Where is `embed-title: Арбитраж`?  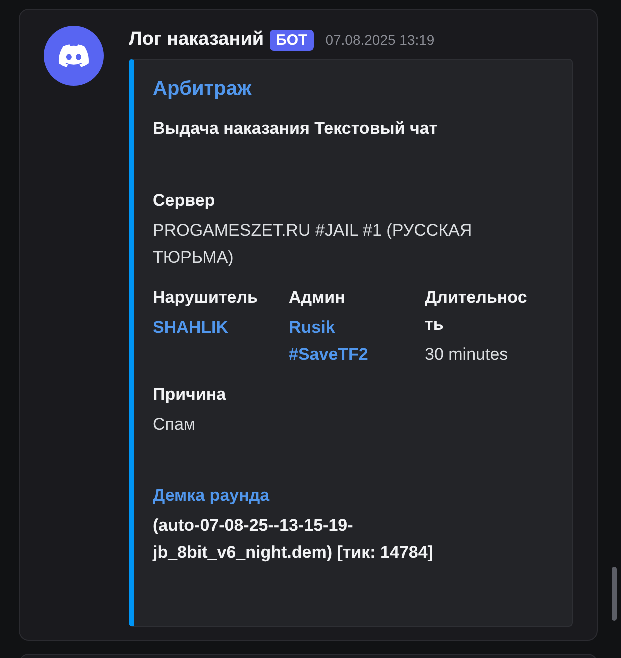 embed-title: Арбитраж is located at coordinates (352, 89).